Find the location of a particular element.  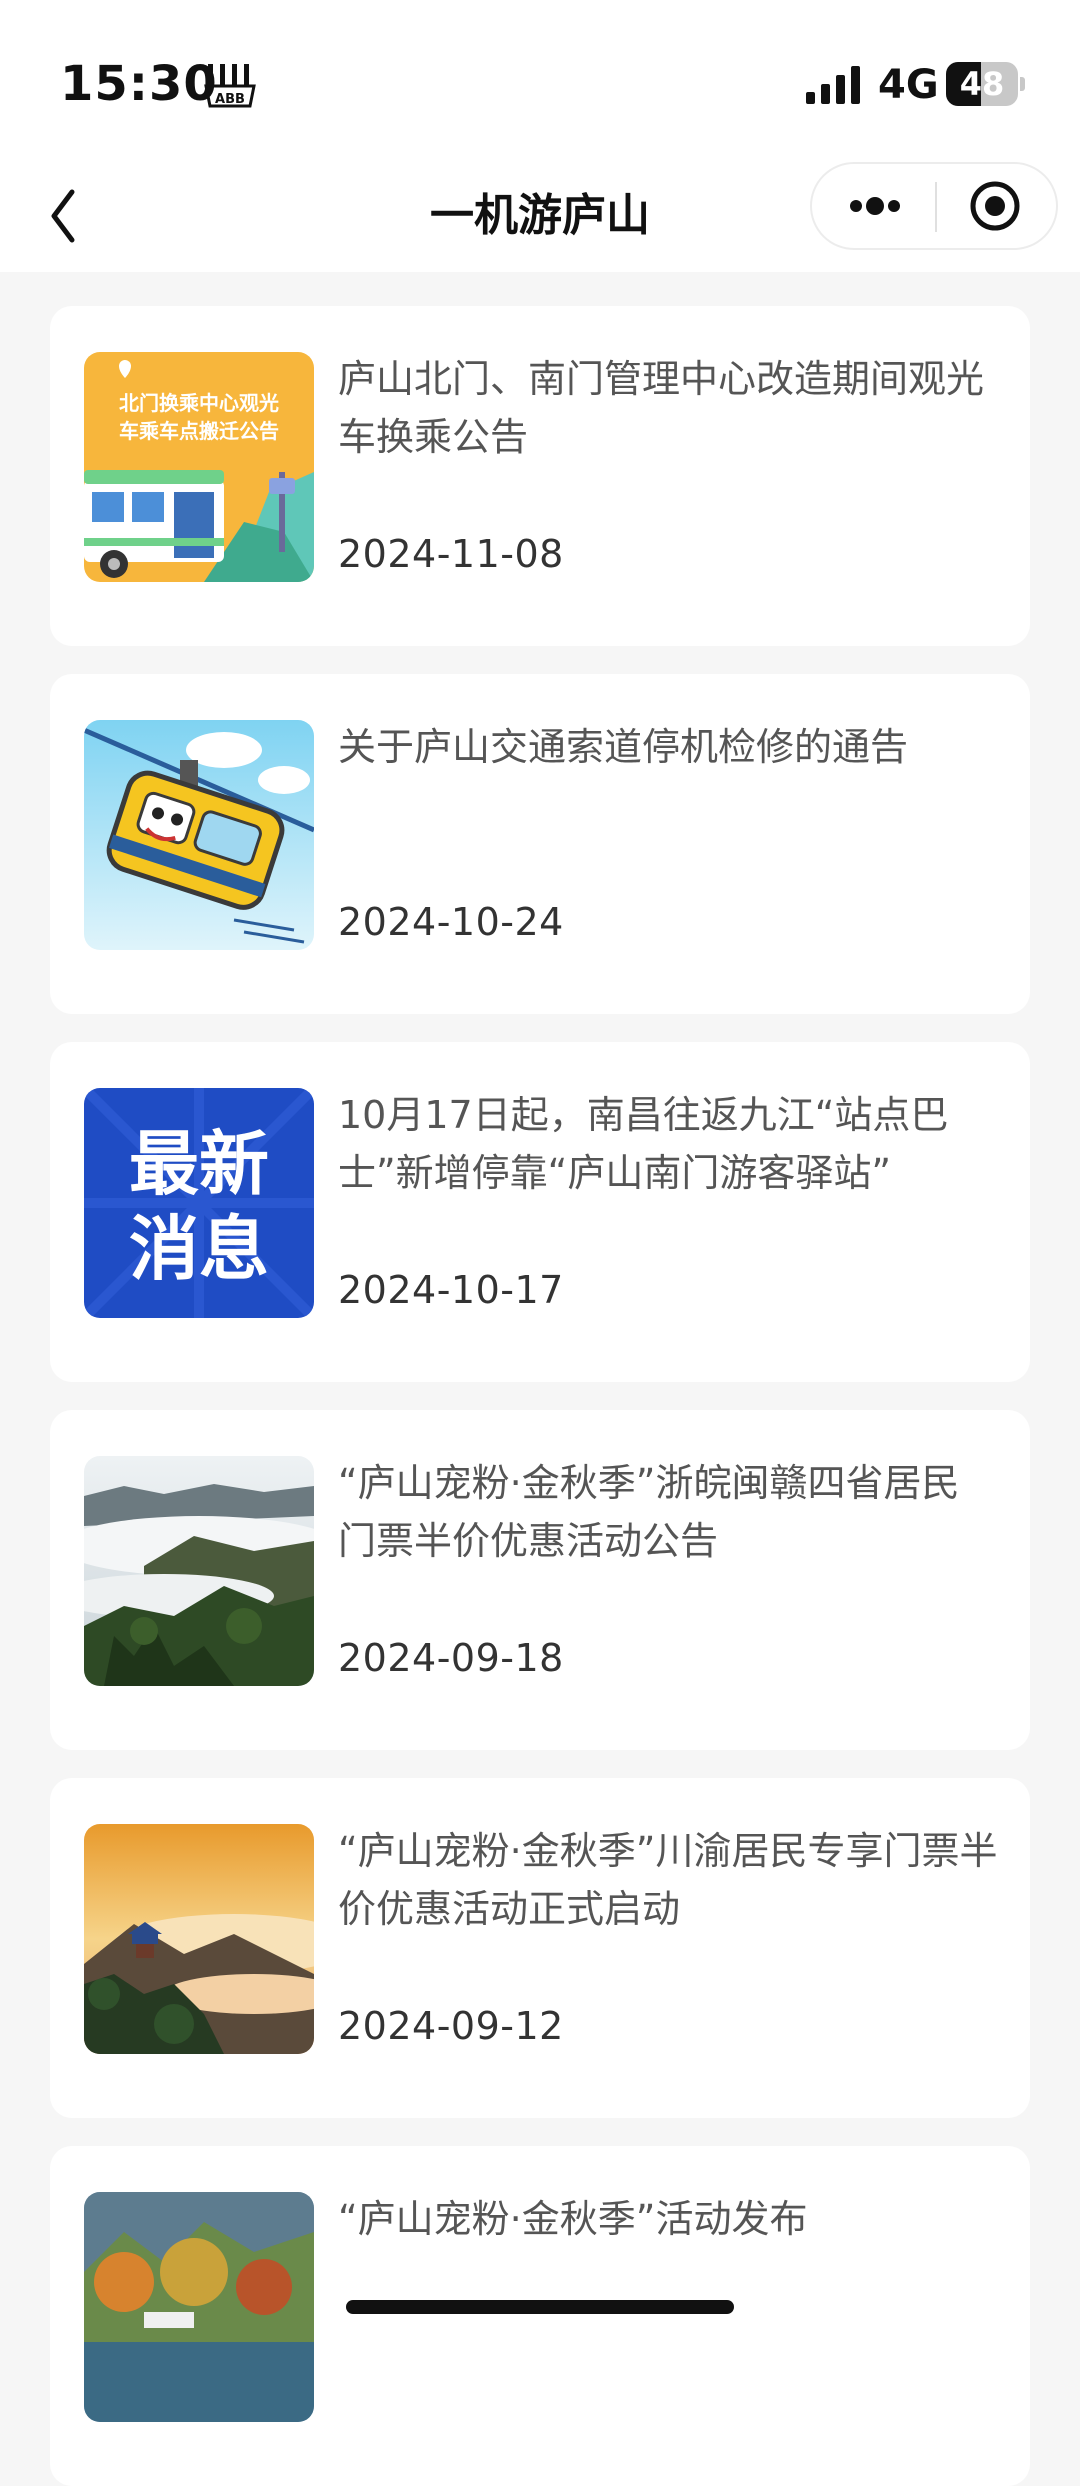

news-date: 2024-10-24 is located at coordinates (451, 922).